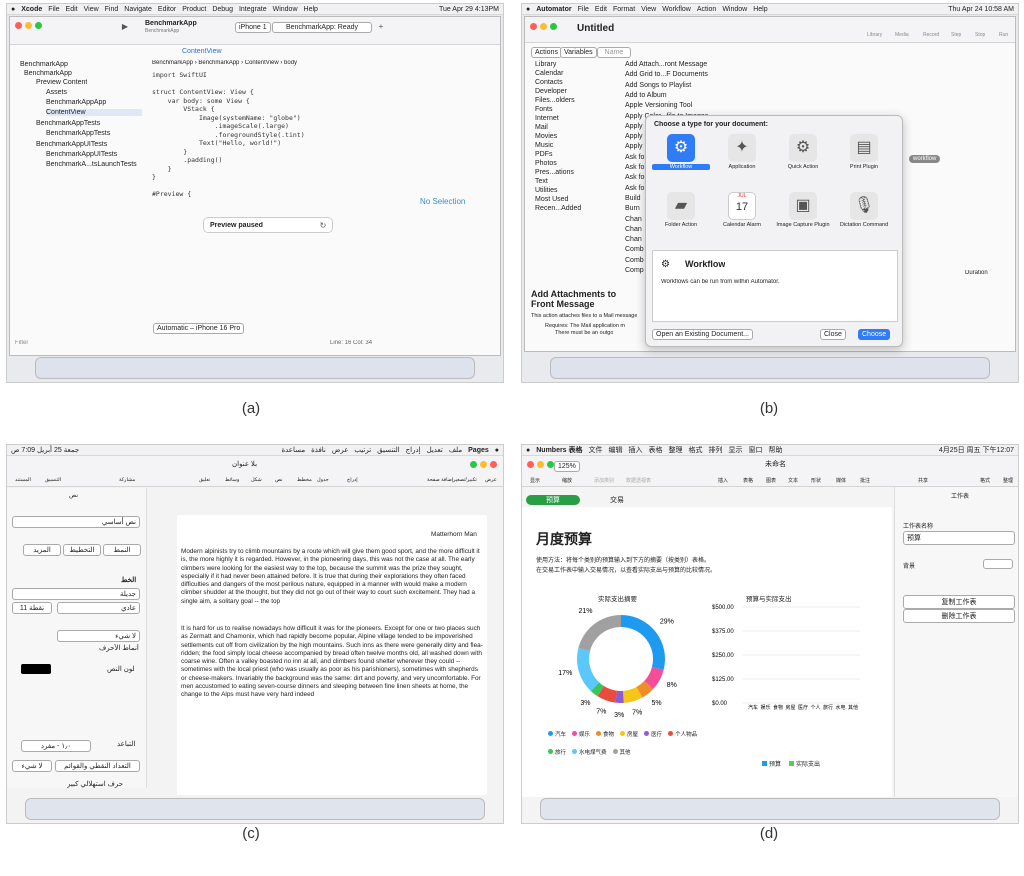  I want to click on document-type-option: 🎙 Dictation Command, so click(864, 217).